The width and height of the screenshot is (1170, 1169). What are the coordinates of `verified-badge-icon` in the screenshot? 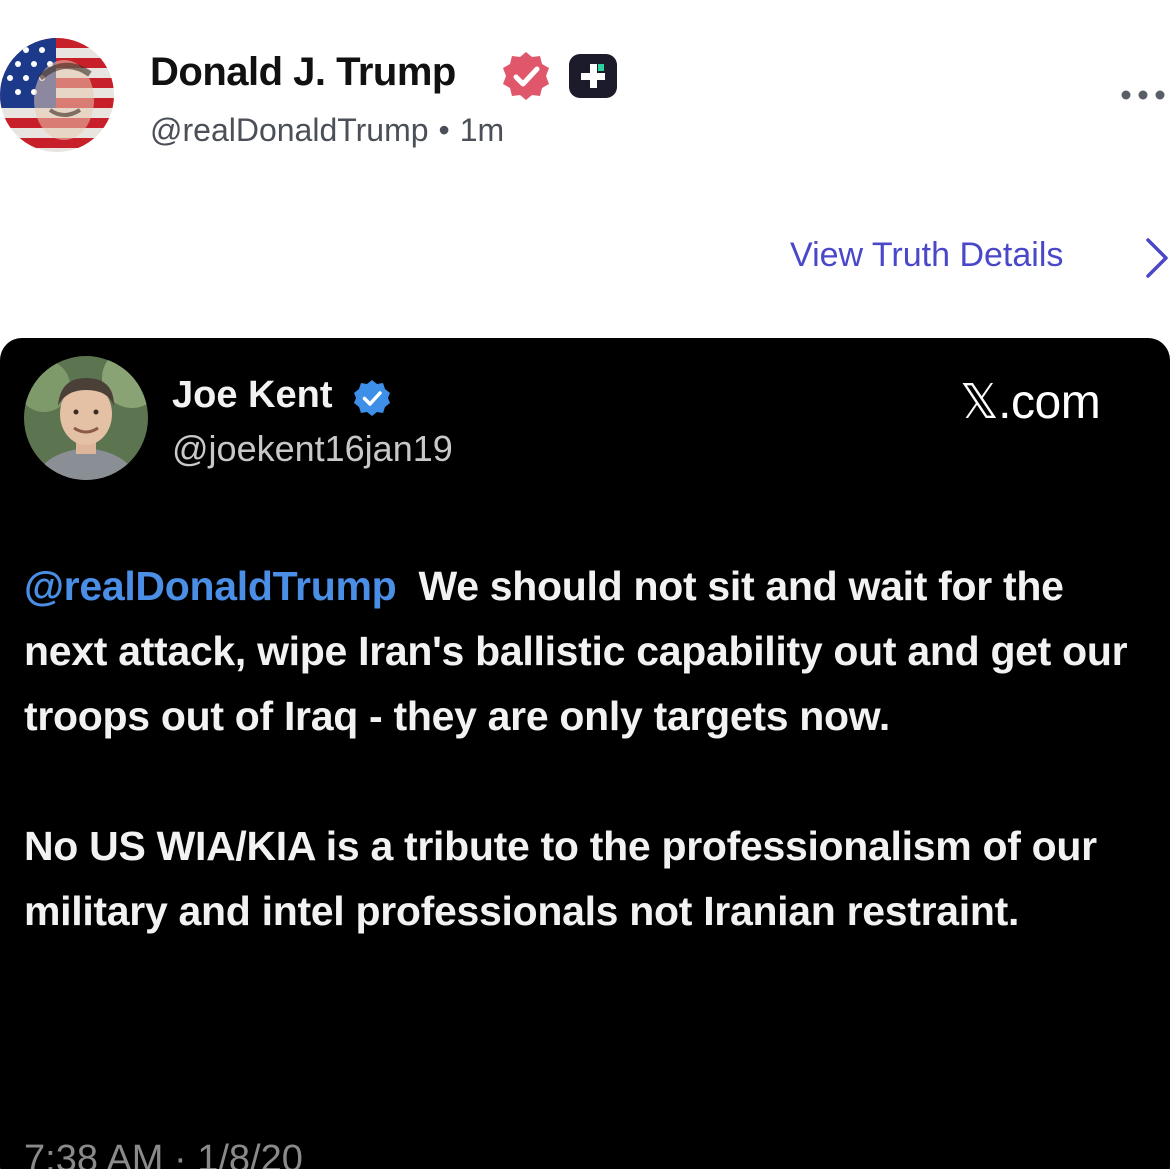 It's located at (526, 76).